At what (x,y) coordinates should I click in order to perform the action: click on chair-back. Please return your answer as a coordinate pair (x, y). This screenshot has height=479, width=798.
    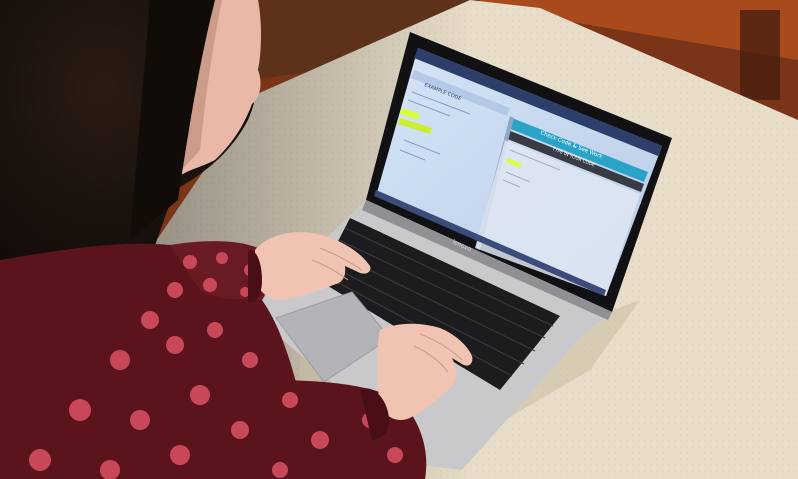
    Looking at the image, I should click on (760, 55).